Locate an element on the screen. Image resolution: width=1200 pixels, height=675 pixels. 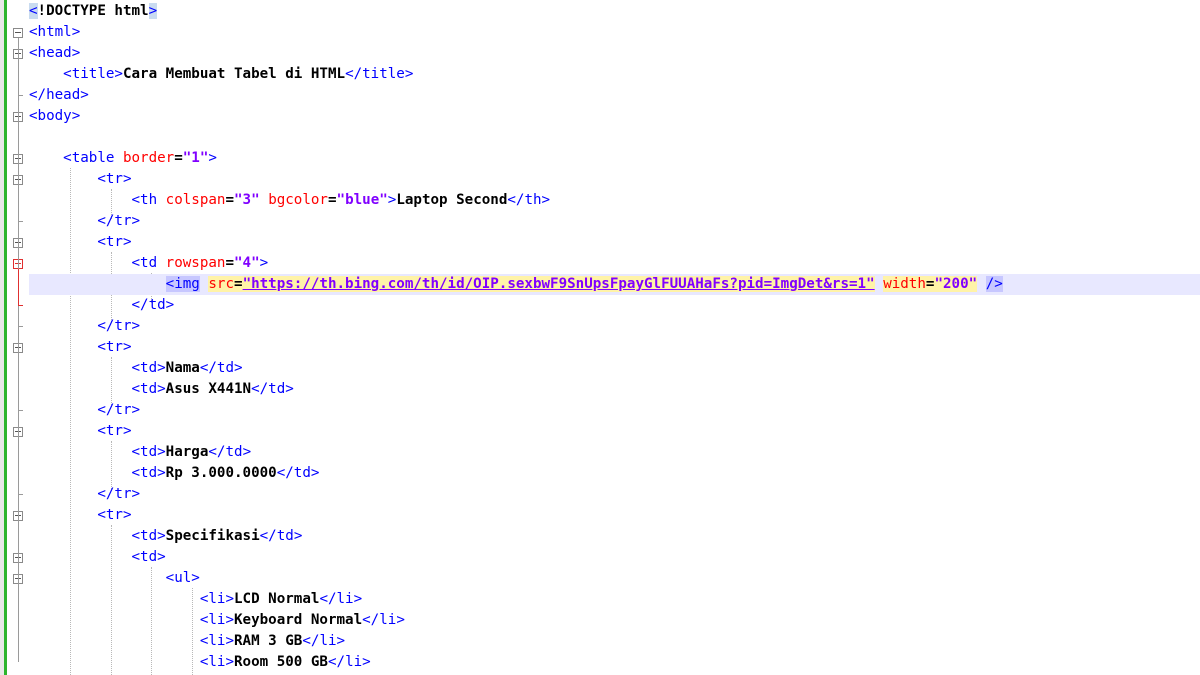
doctype-text: !DOCTYPE html is located at coordinates (93, 11).